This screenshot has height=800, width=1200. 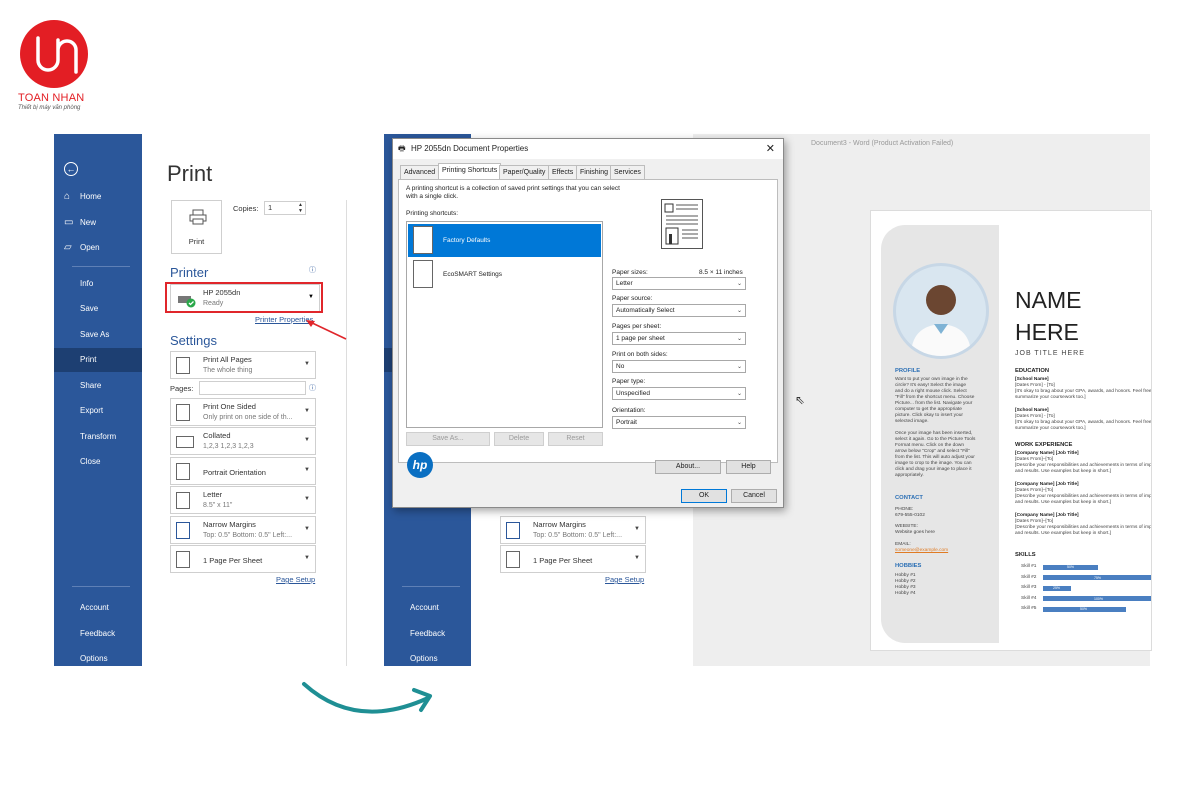 I want to click on nav-export: Export, so click(x=98, y=411).